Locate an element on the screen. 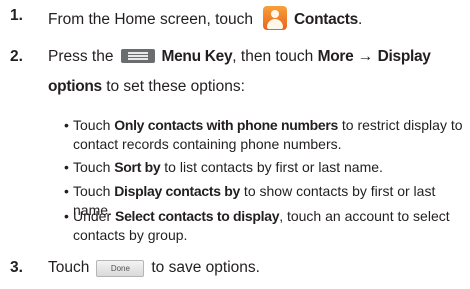 This screenshot has width=470, height=289. step-body: Touch Done to save options. is located at coordinates (154, 268).